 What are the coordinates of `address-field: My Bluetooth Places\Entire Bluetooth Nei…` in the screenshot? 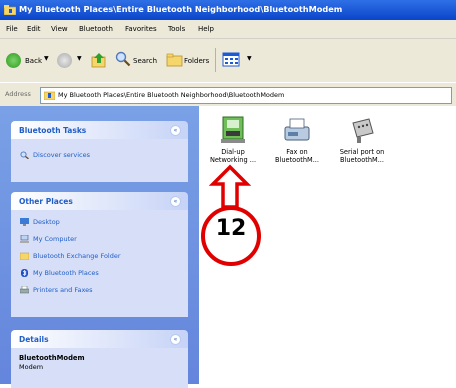 It's located at (246, 95).